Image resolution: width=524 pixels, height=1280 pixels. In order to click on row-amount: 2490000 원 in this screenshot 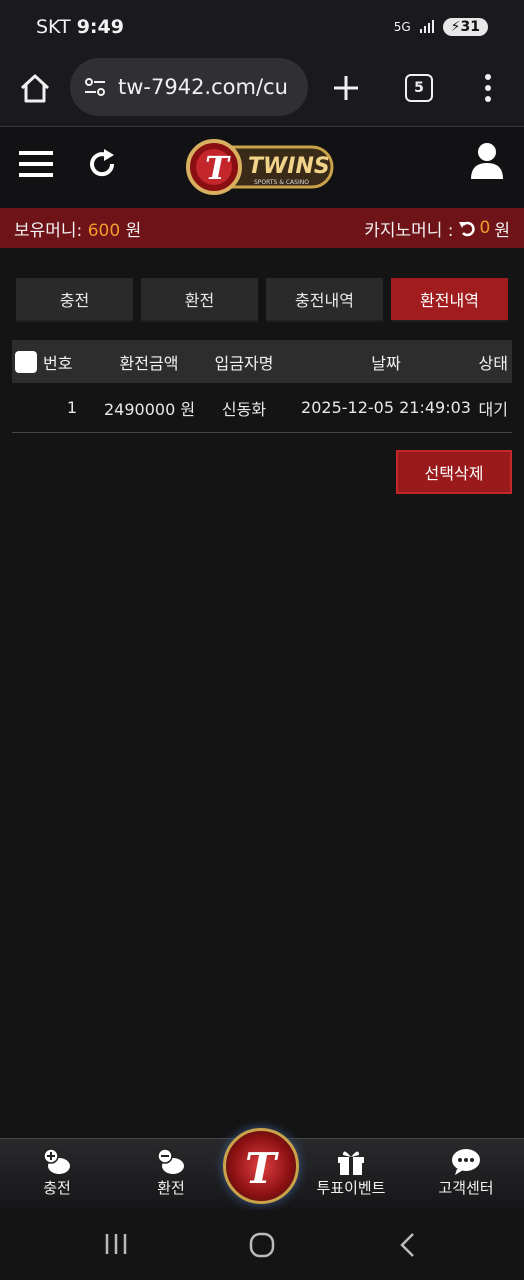, I will do `click(150, 409)`.